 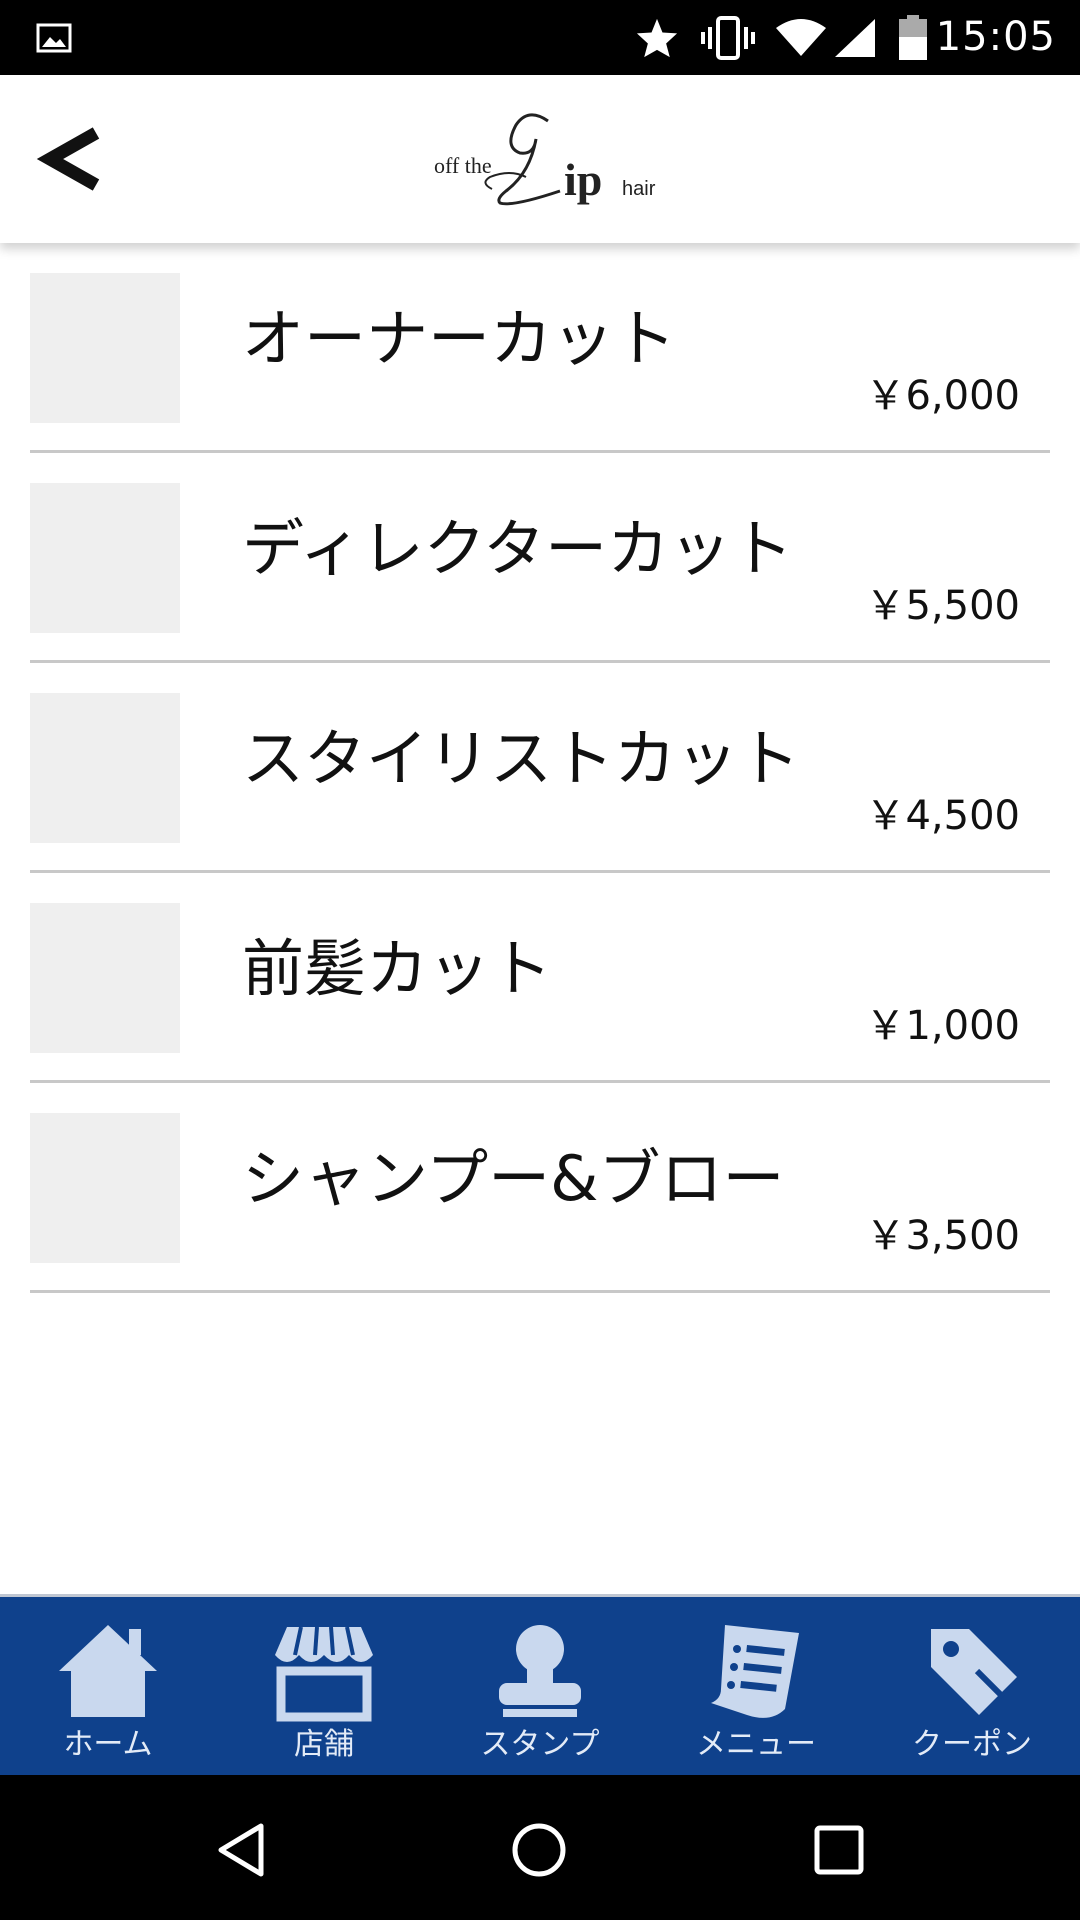 I want to click on image-icon, so click(x=54, y=37).